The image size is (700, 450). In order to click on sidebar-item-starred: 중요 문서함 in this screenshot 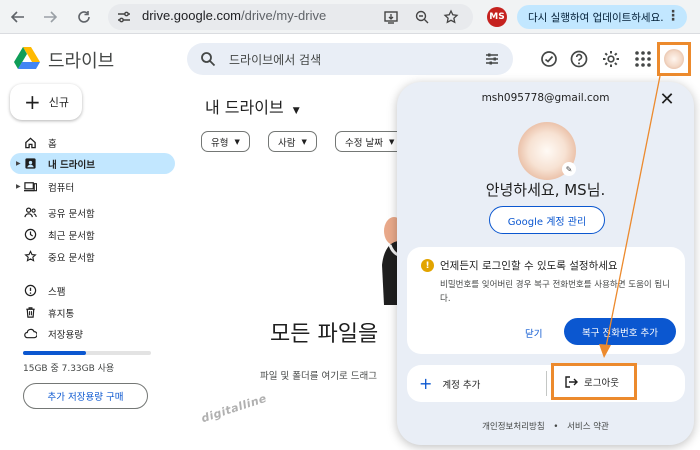, I will do `click(92, 256)`.